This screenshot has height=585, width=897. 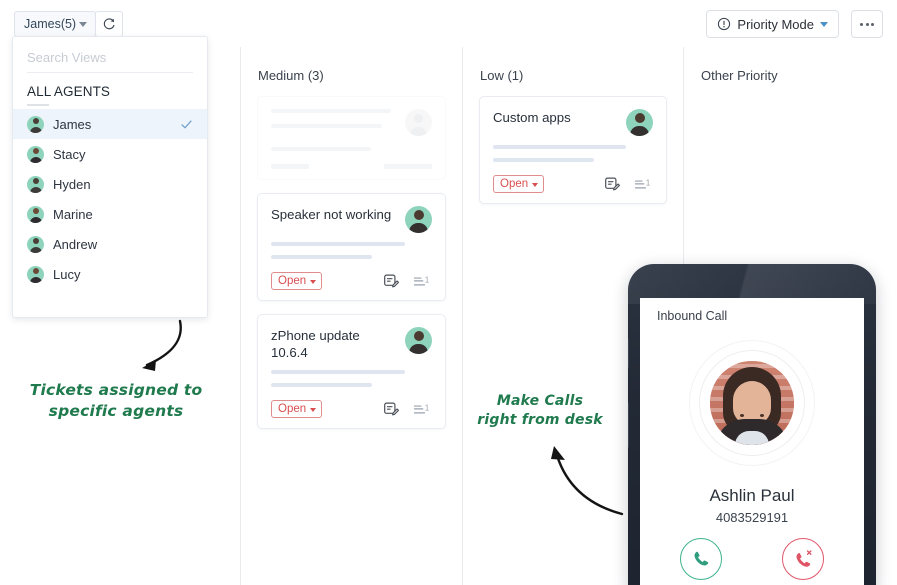 I want to click on caller-avatar-rings, so click(x=752, y=403).